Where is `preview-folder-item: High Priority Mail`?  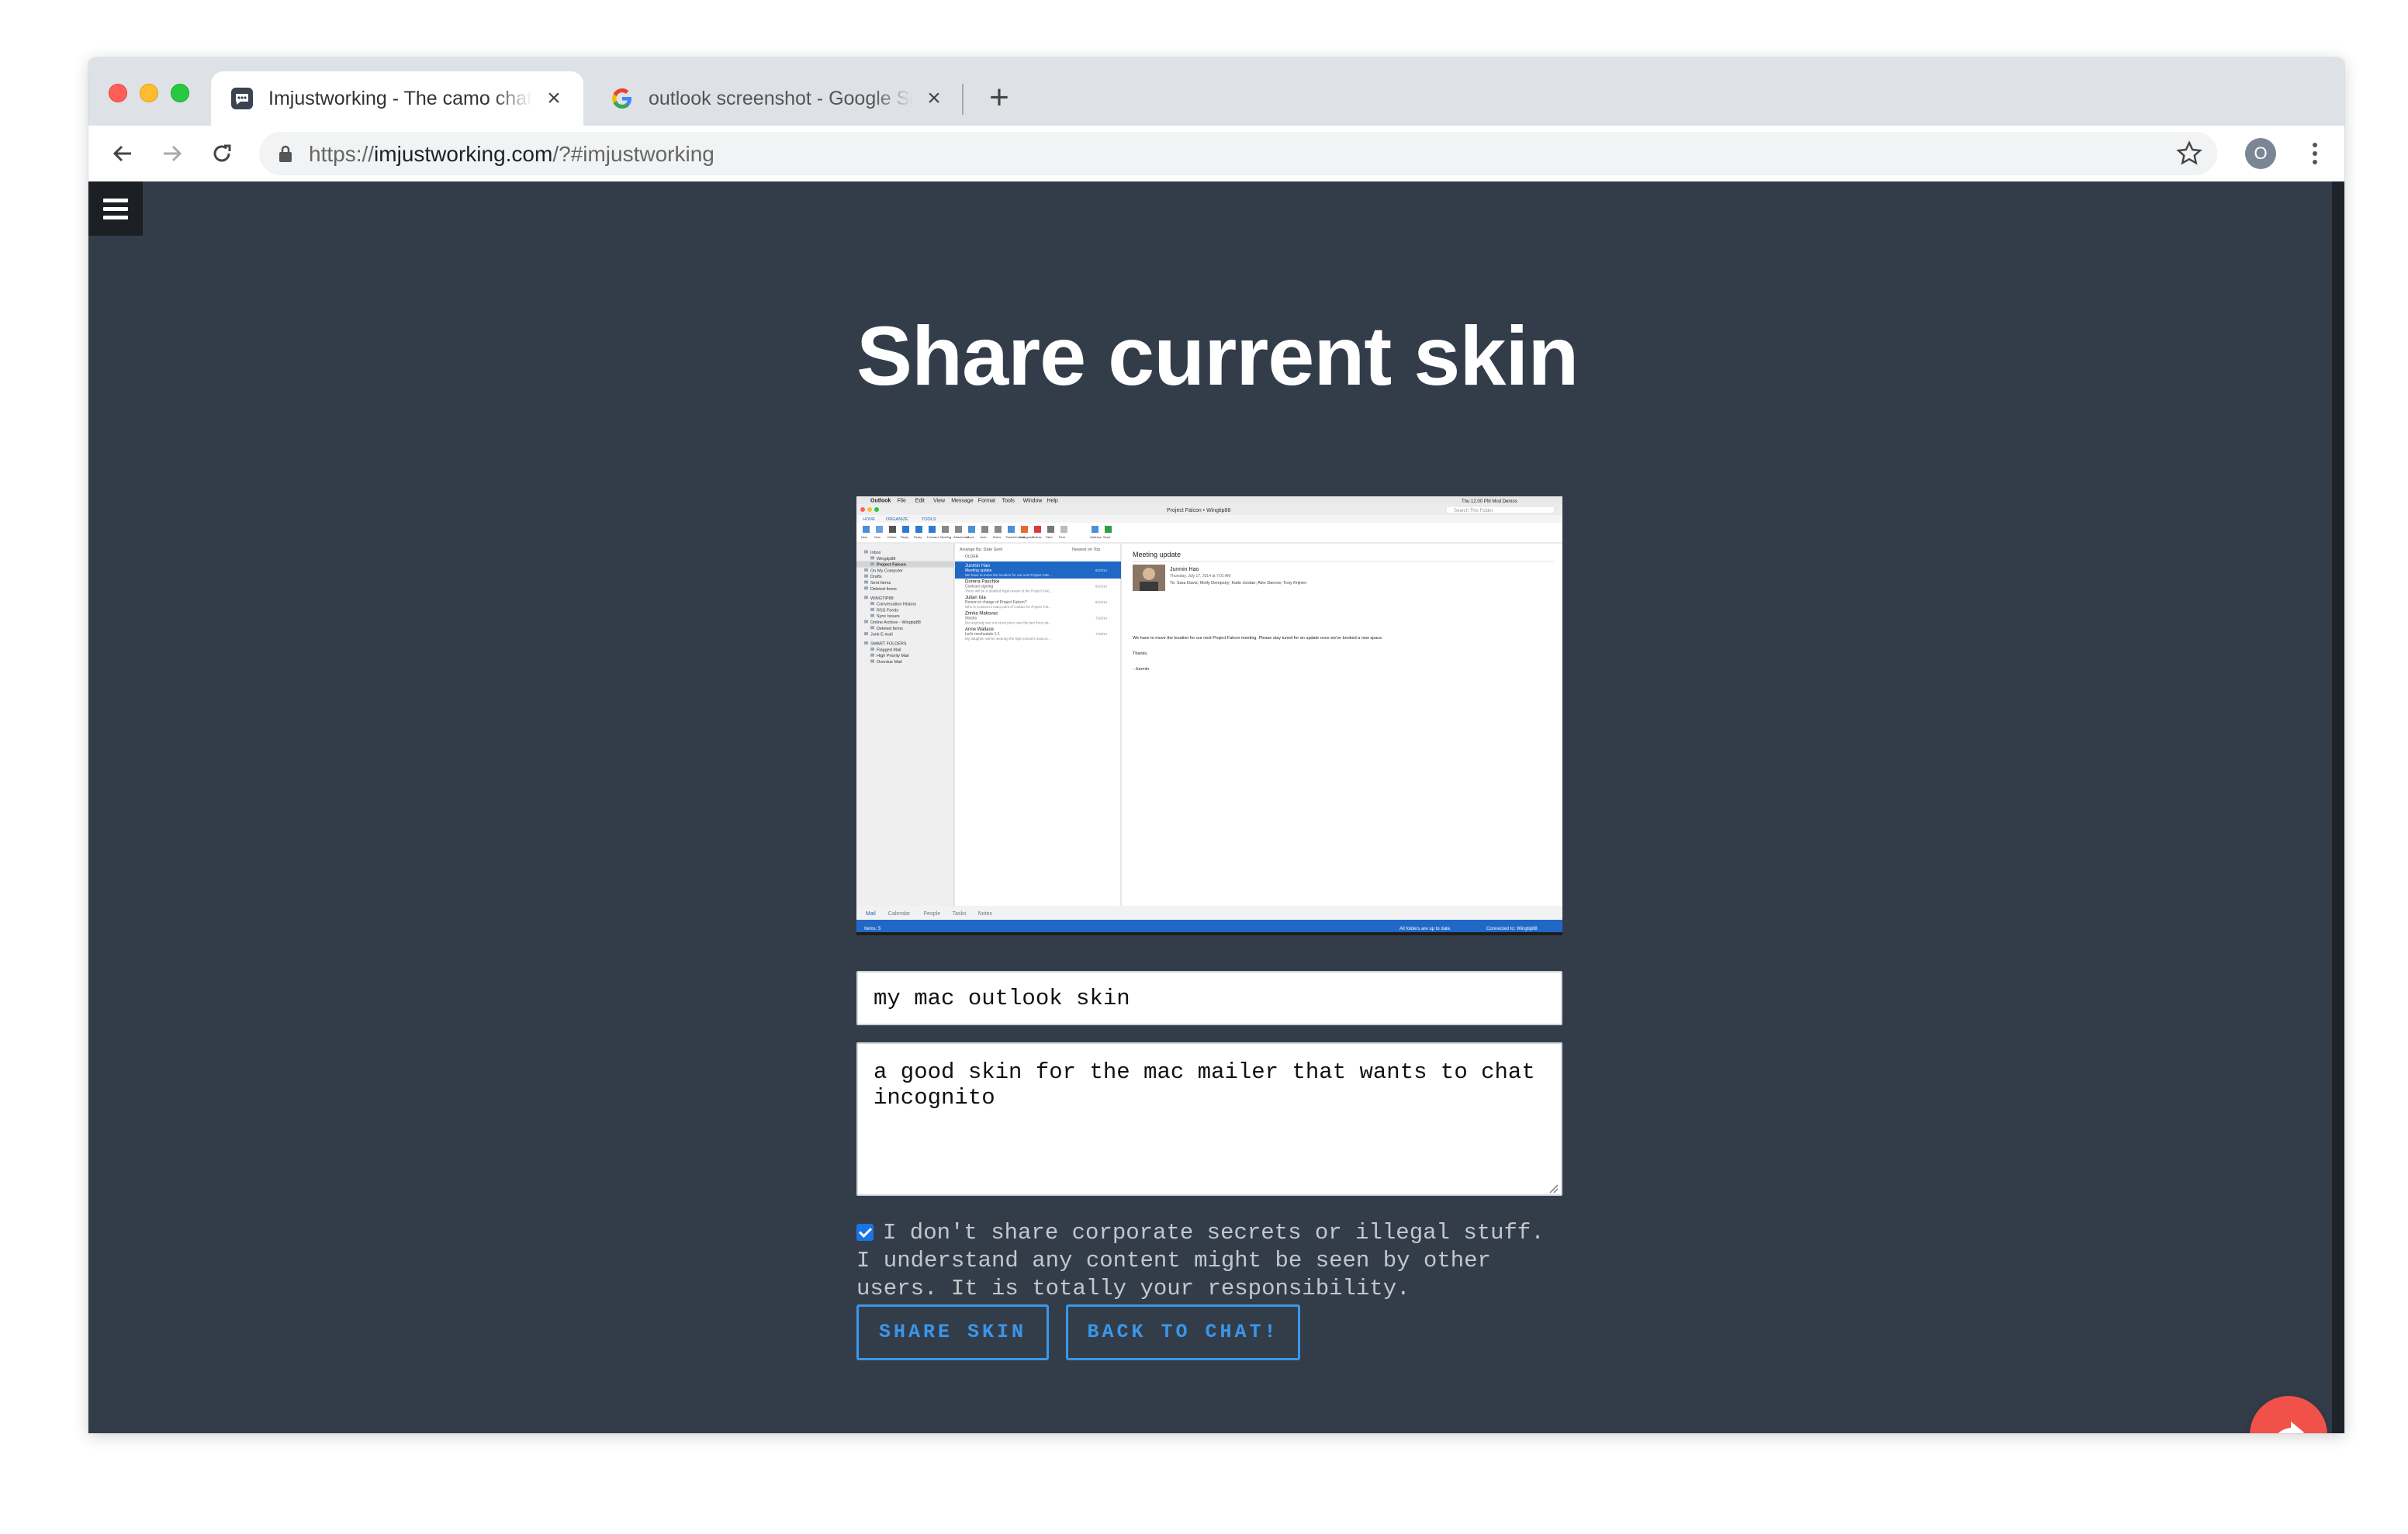
preview-folder-item: High Priority Mail is located at coordinates (893, 656).